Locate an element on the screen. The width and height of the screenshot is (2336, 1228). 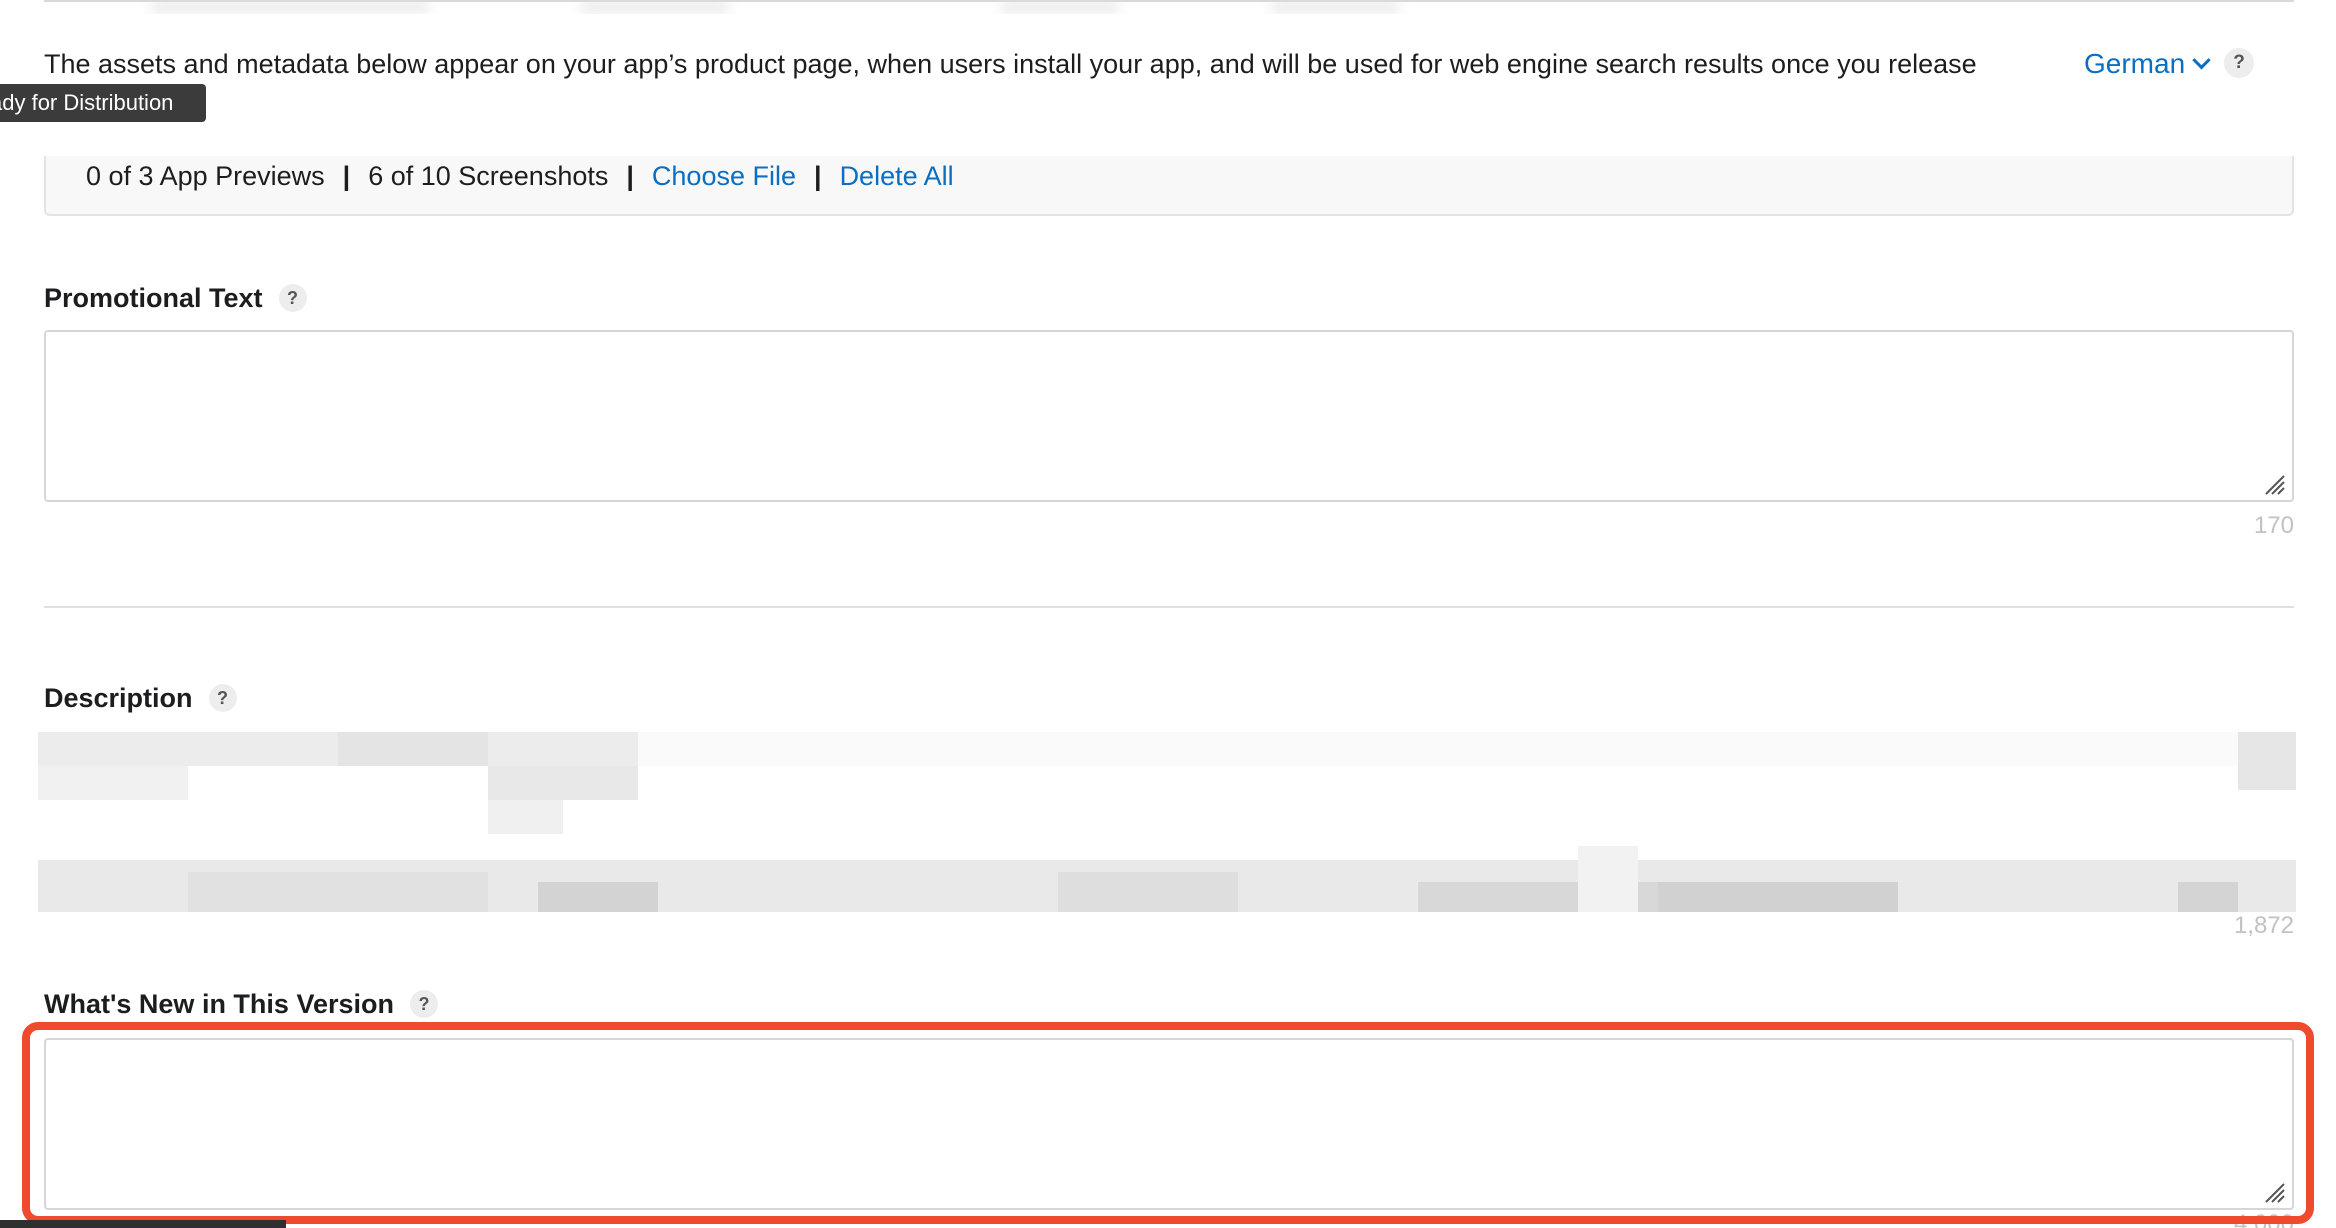
status-tooltip: ady for Distribution is located at coordinates (103, 103).